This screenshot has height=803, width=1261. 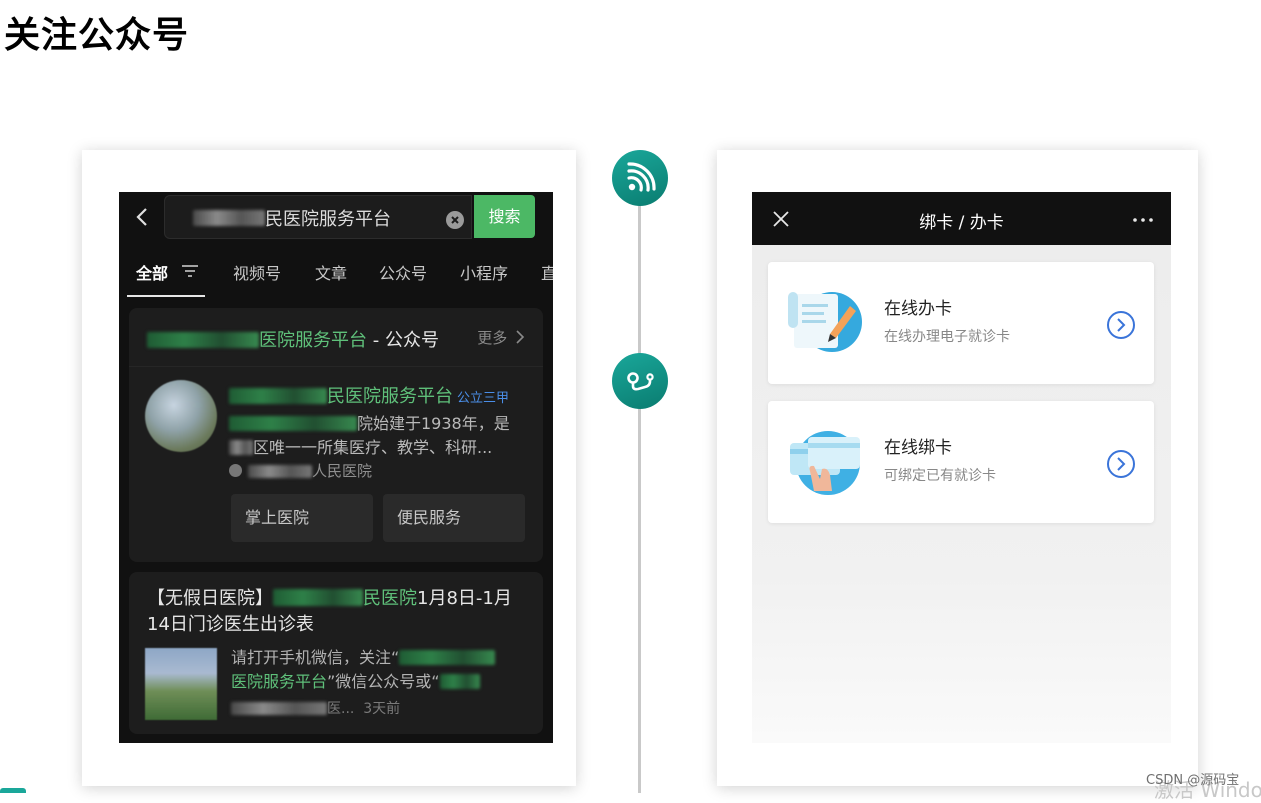 I want to click on search-button: 搜索, so click(x=504, y=216).